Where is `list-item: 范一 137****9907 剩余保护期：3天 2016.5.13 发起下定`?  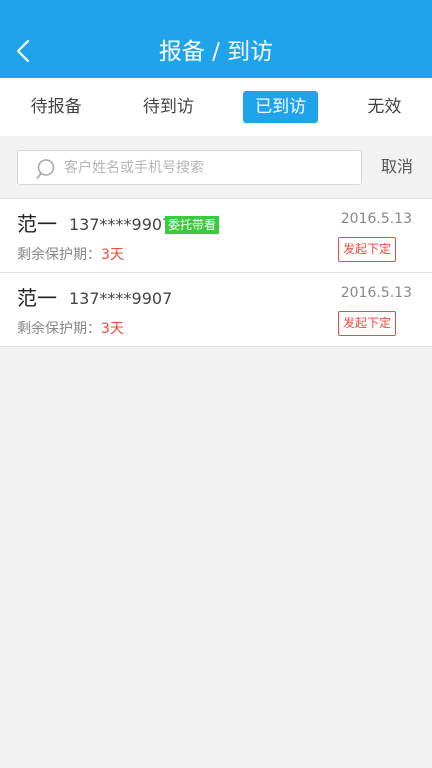 list-item: 范一 137****9907 剩余保护期：3天 2016.5.13 发起下定 is located at coordinates (216, 310).